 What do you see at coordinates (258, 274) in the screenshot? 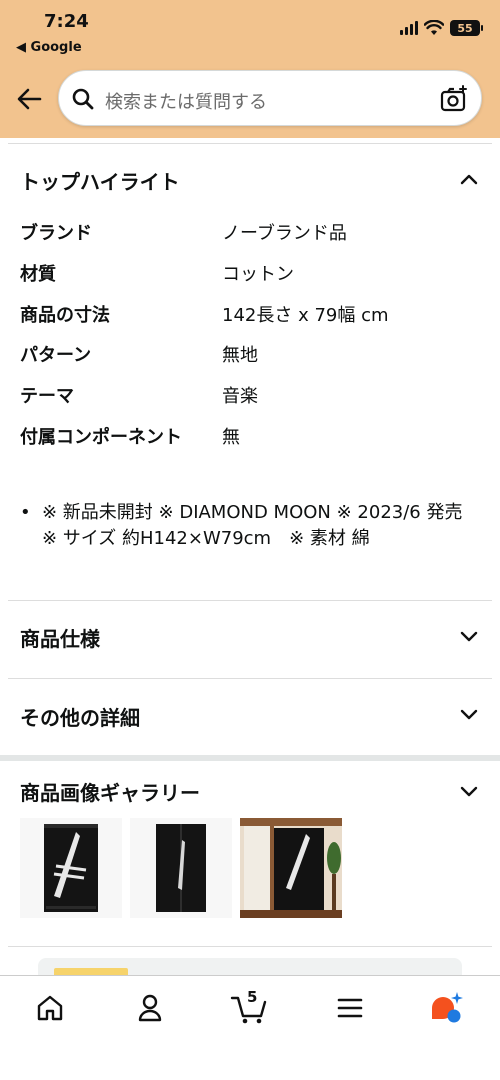
I see `spec-value-material: コットン` at bounding box center [258, 274].